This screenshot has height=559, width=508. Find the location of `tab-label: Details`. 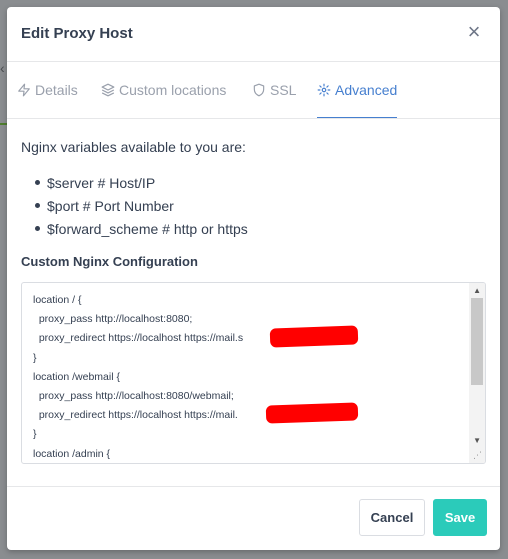

tab-label: Details is located at coordinates (56, 90).